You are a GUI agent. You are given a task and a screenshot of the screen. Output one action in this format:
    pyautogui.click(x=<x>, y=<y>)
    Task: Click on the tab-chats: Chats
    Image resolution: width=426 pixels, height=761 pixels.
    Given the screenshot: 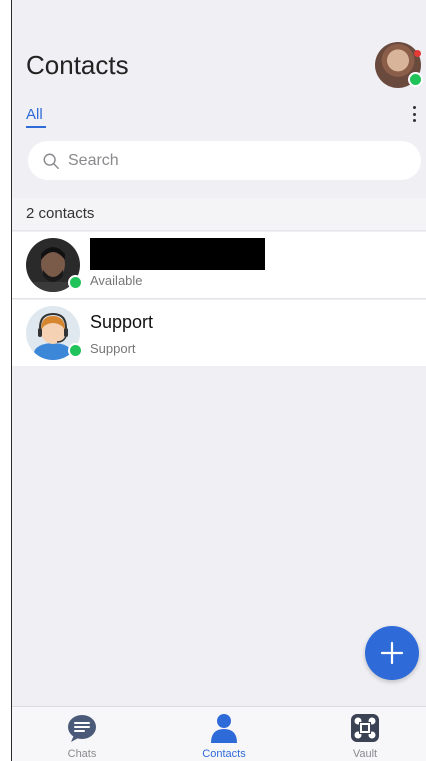 What is the action you would take?
    pyautogui.click(x=82, y=736)
    